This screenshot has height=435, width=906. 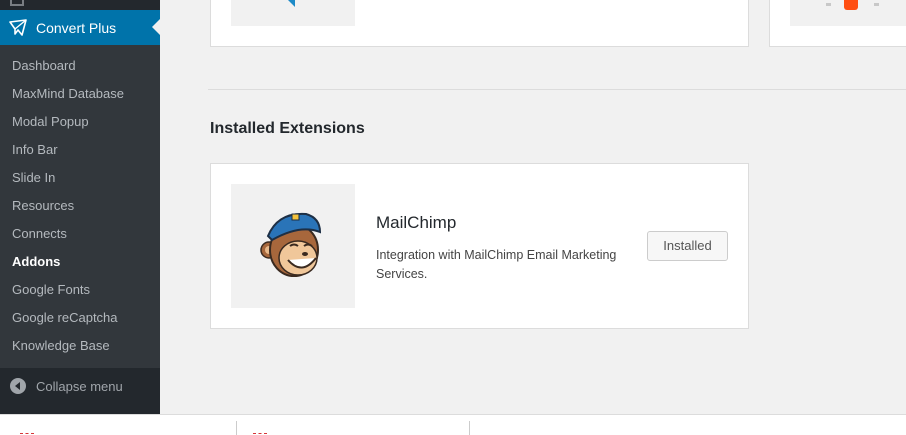 What do you see at coordinates (80, 290) in the screenshot?
I see `sidebar-item-google-fonts: Google Fonts` at bounding box center [80, 290].